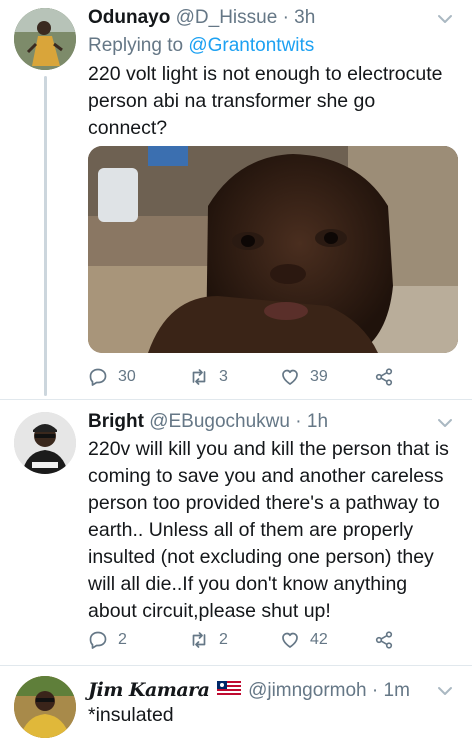  Describe the element at coordinates (122, 639) in the screenshot. I see `reply-count: 2` at that location.